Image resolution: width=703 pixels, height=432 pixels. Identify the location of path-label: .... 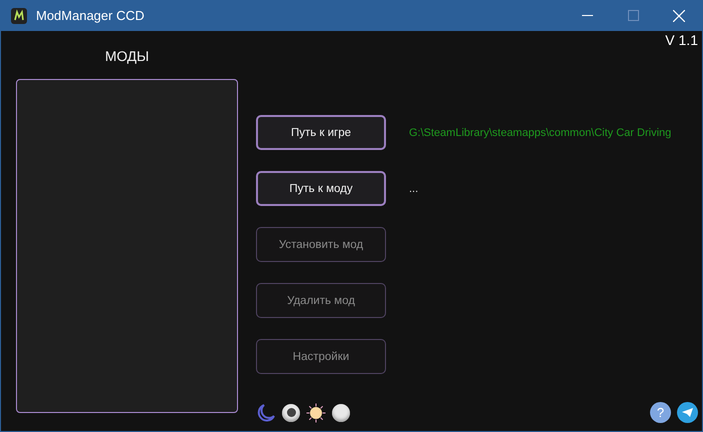
(413, 188).